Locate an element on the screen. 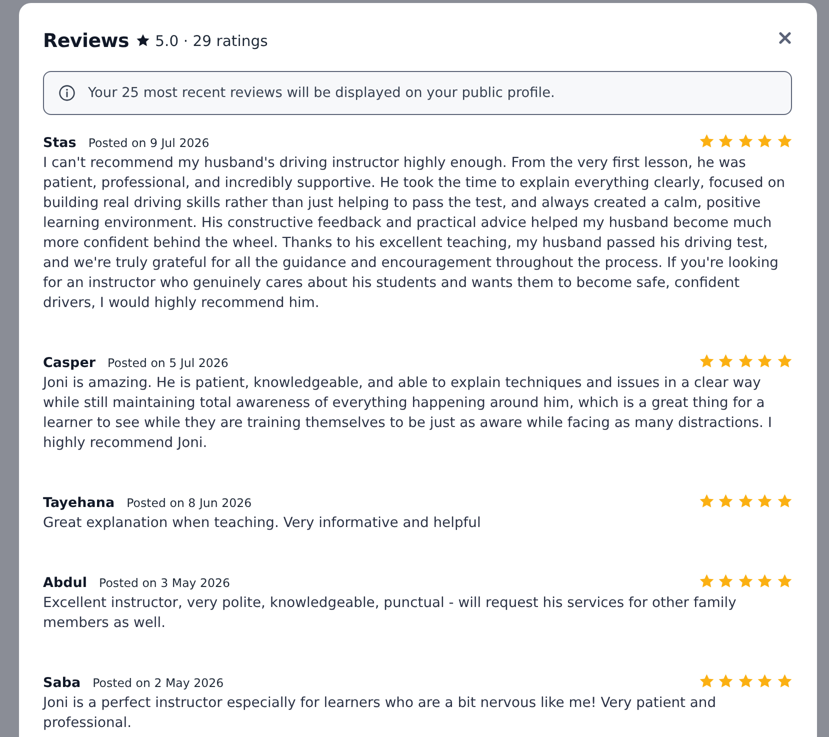 The width and height of the screenshot is (829, 737). dialog-title: Reviews is located at coordinates (86, 41).